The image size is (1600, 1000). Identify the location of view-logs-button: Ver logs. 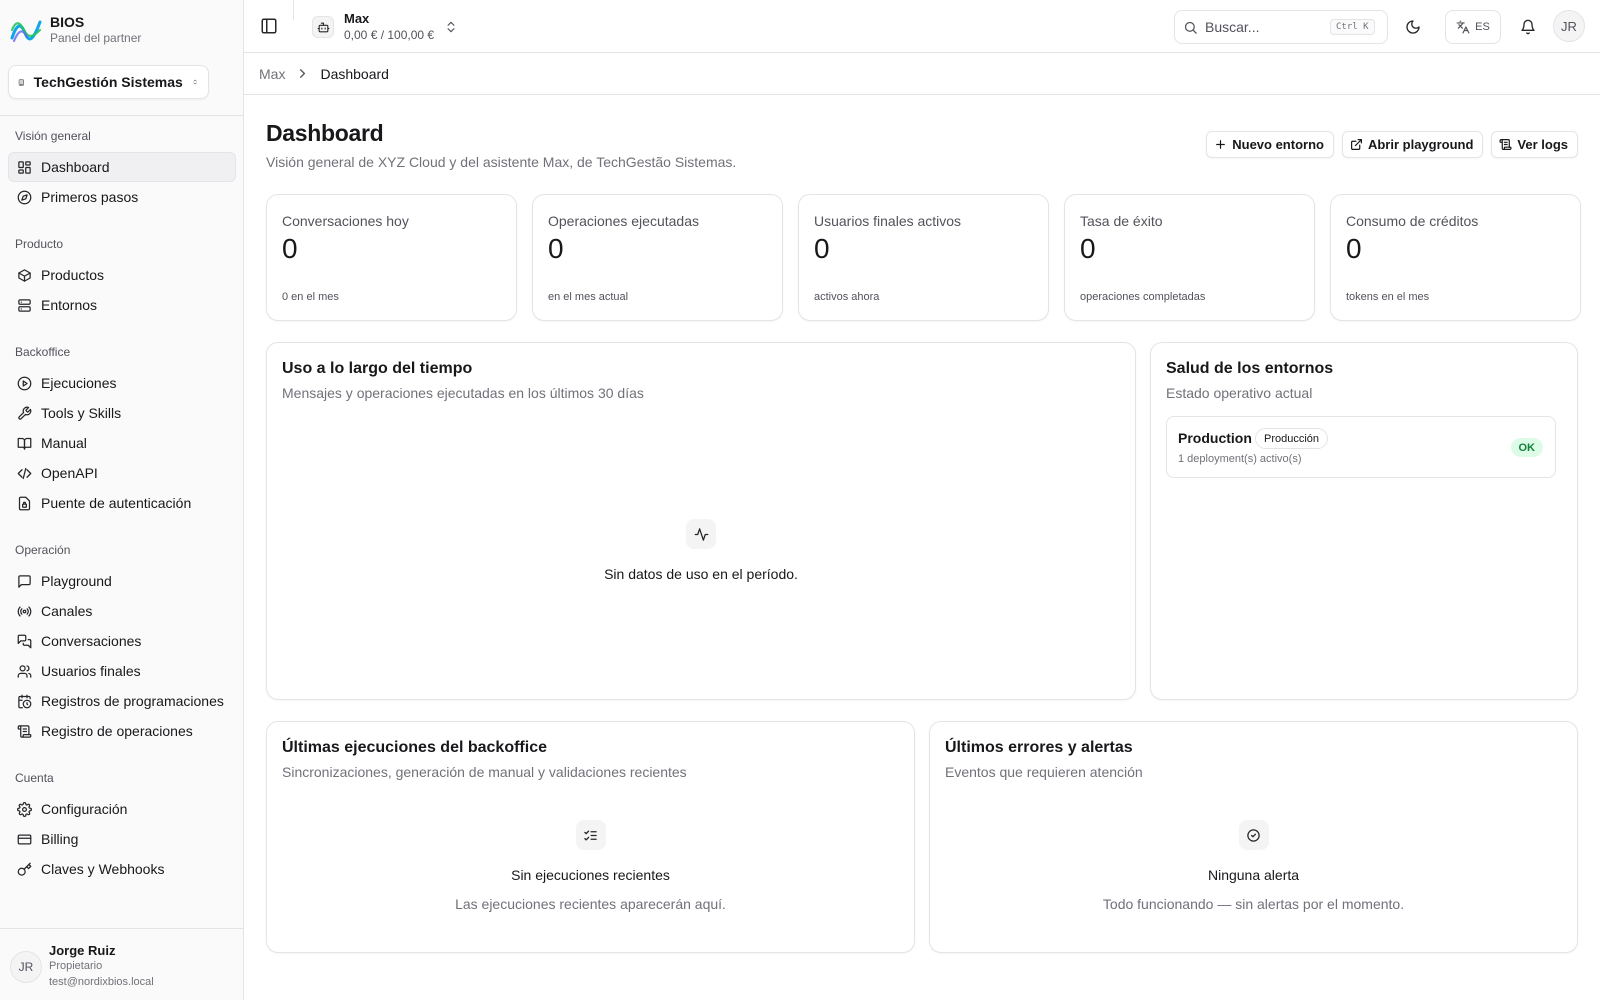
(1534, 144).